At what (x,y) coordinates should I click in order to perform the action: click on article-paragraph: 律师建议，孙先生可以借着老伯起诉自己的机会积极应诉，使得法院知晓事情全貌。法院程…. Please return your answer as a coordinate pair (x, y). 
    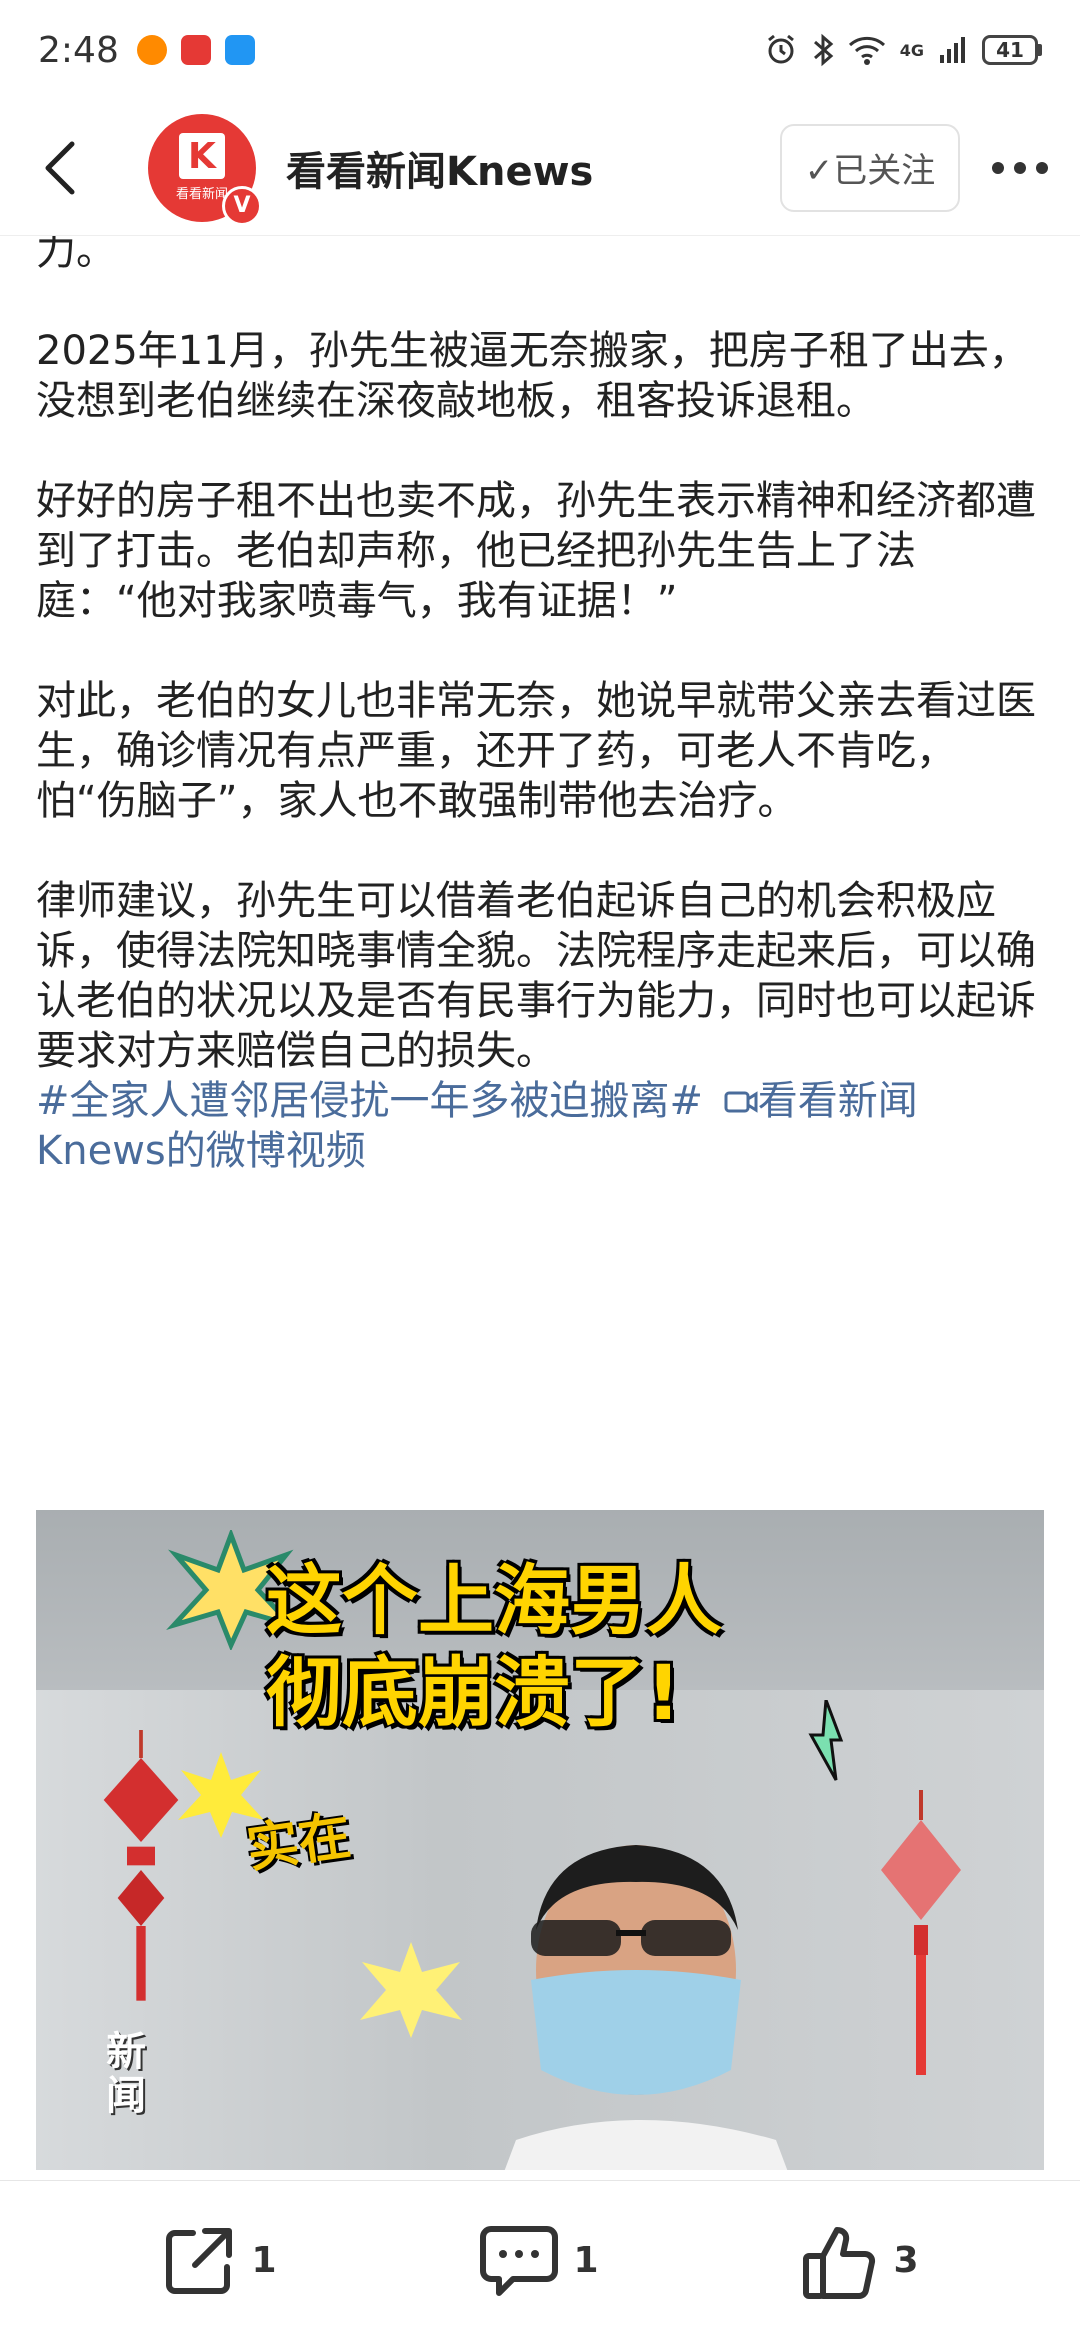
    Looking at the image, I should click on (536, 976).